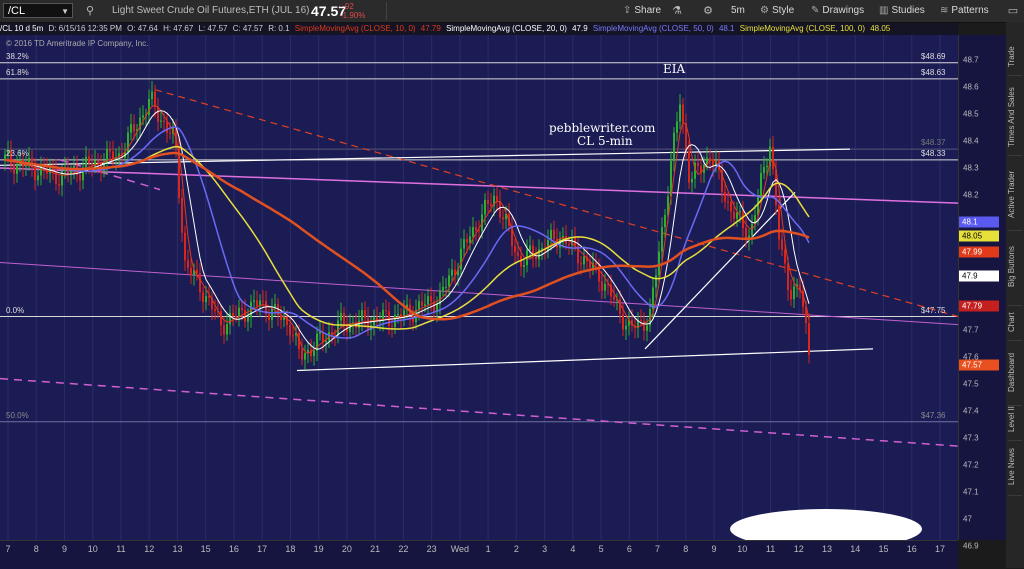 The image size is (1024, 569). Describe the element at coordinates (1015, 117) in the screenshot. I see `side-tab-times-and-sales: Times And Sales` at that location.